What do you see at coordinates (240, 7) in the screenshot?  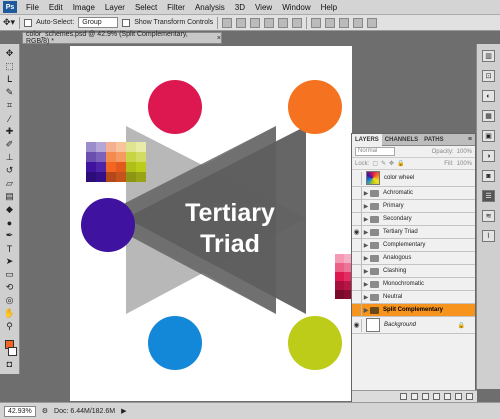 I see `menu-3d: 3D` at bounding box center [240, 7].